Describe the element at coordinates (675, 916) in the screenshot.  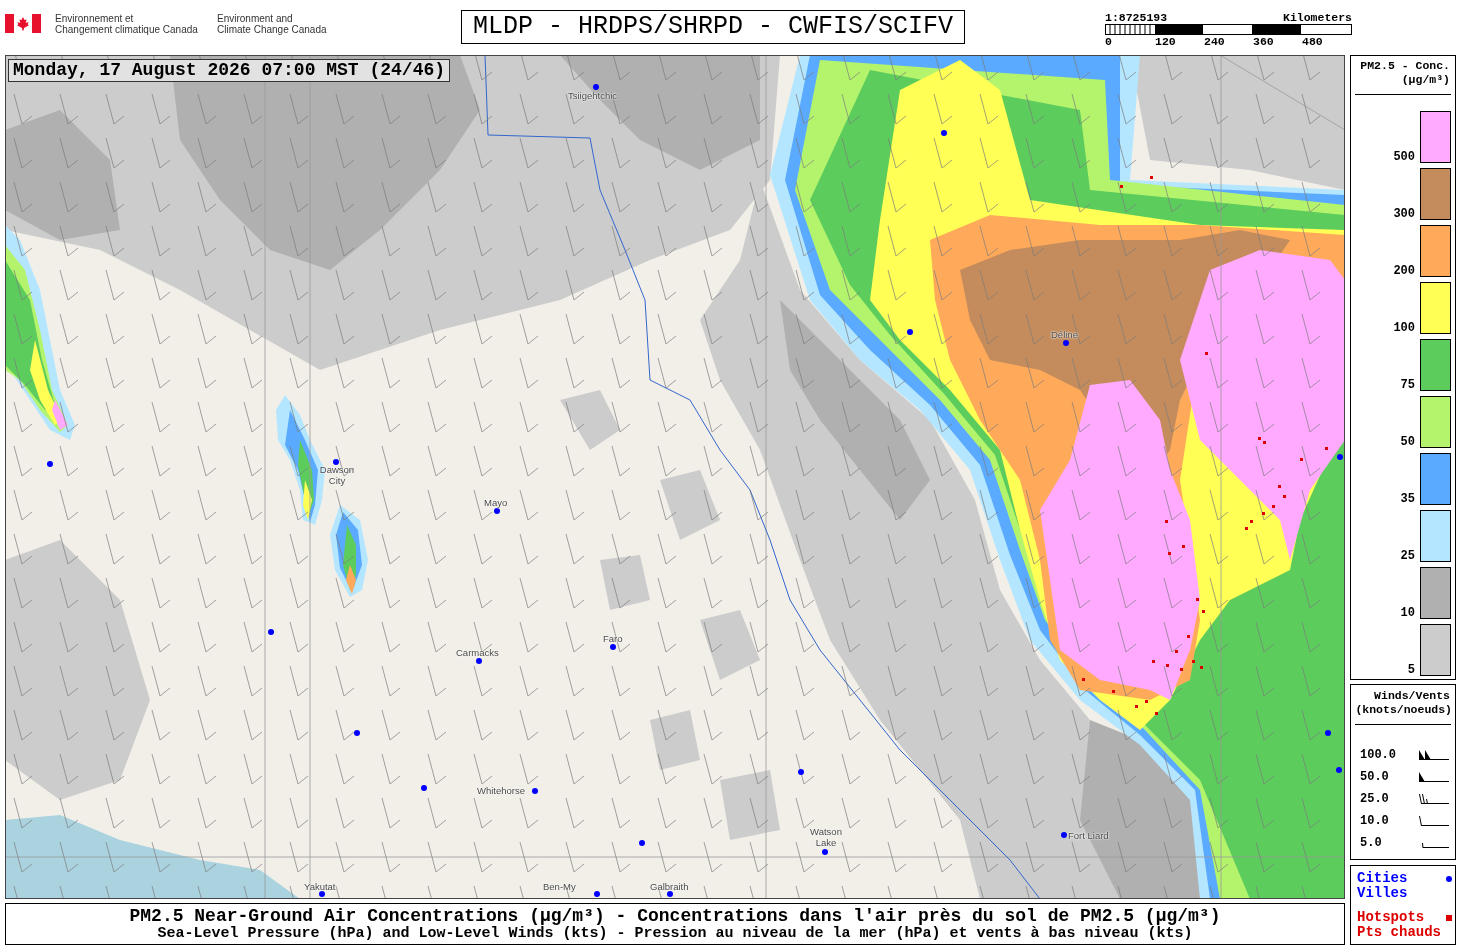
I see `caption-title: PM2.5 Near-Ground Air Concentrations (µg/m³) - Concentrations dans l'air près du sol de PM2.5 (µg/m³)` at that location.